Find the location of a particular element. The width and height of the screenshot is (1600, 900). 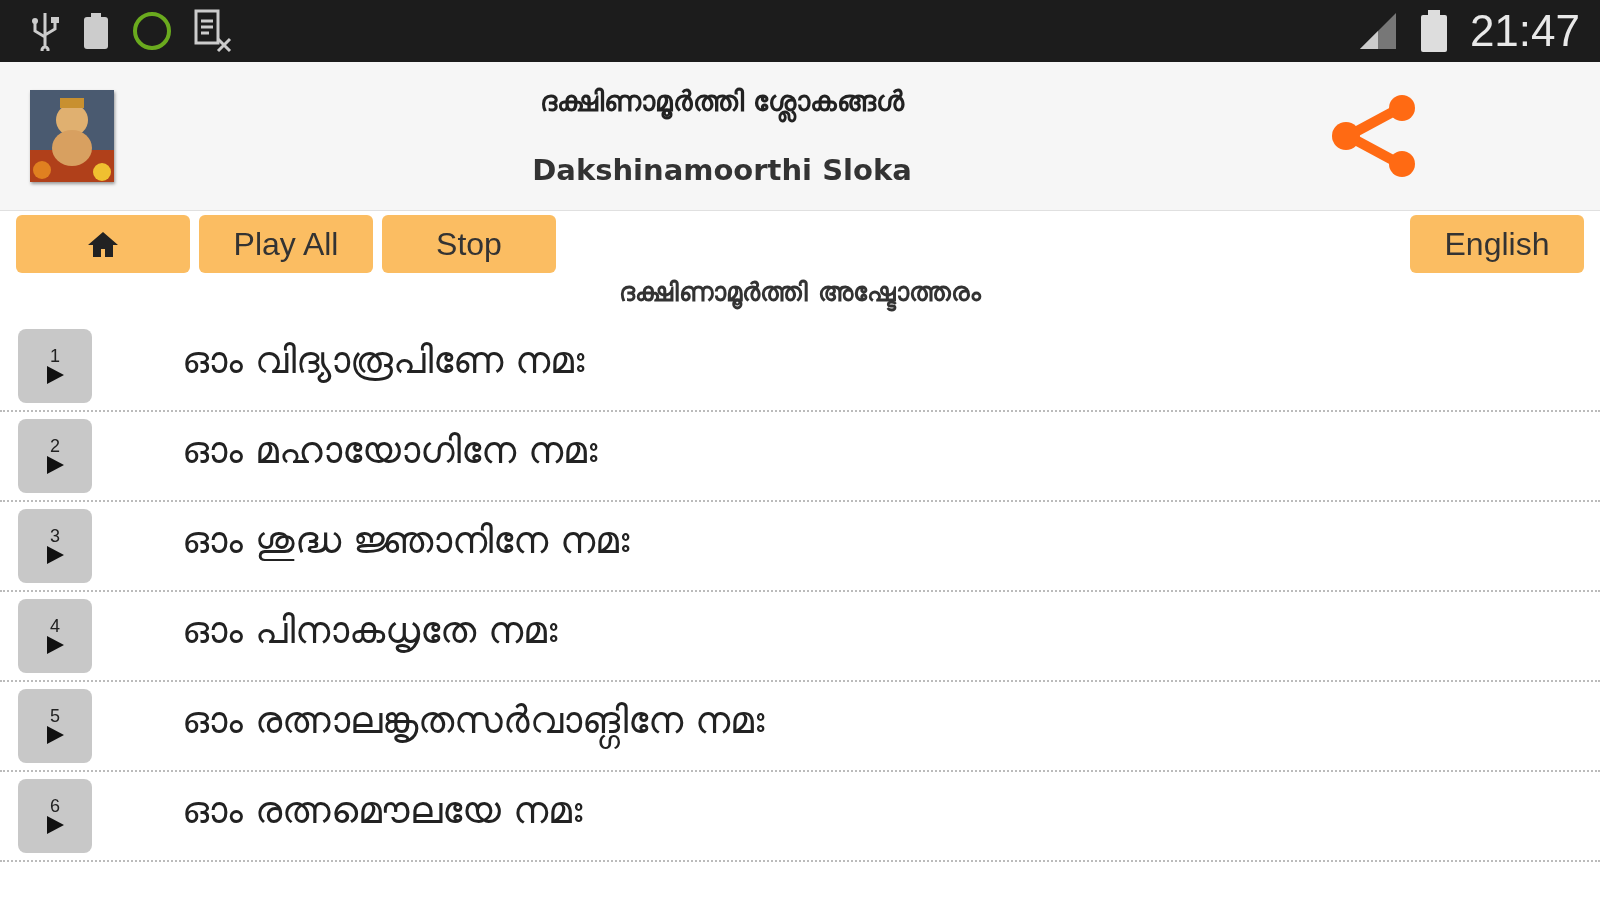

clock-time: 21:47 is located at coordinates (1524, 31).